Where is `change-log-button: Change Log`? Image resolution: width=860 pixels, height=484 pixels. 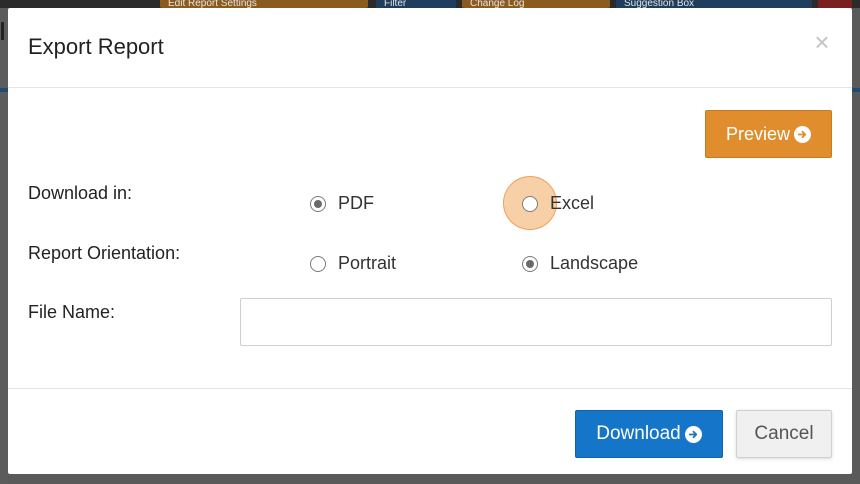
change-log-button: Change Log is located at coordinates (536, 4).